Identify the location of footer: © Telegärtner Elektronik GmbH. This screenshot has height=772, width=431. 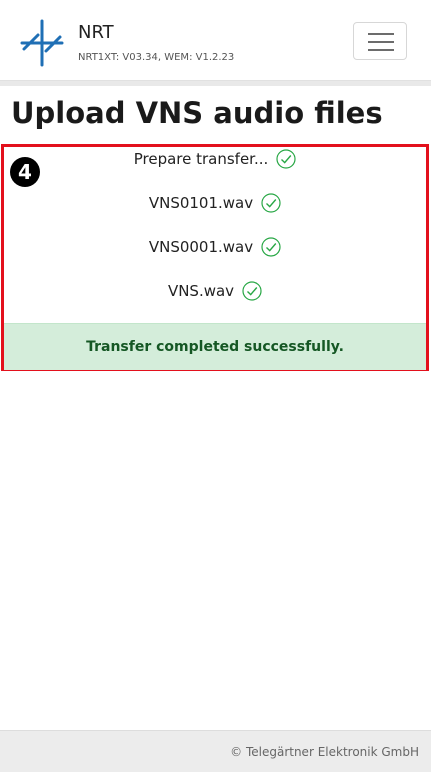
(215, 751).